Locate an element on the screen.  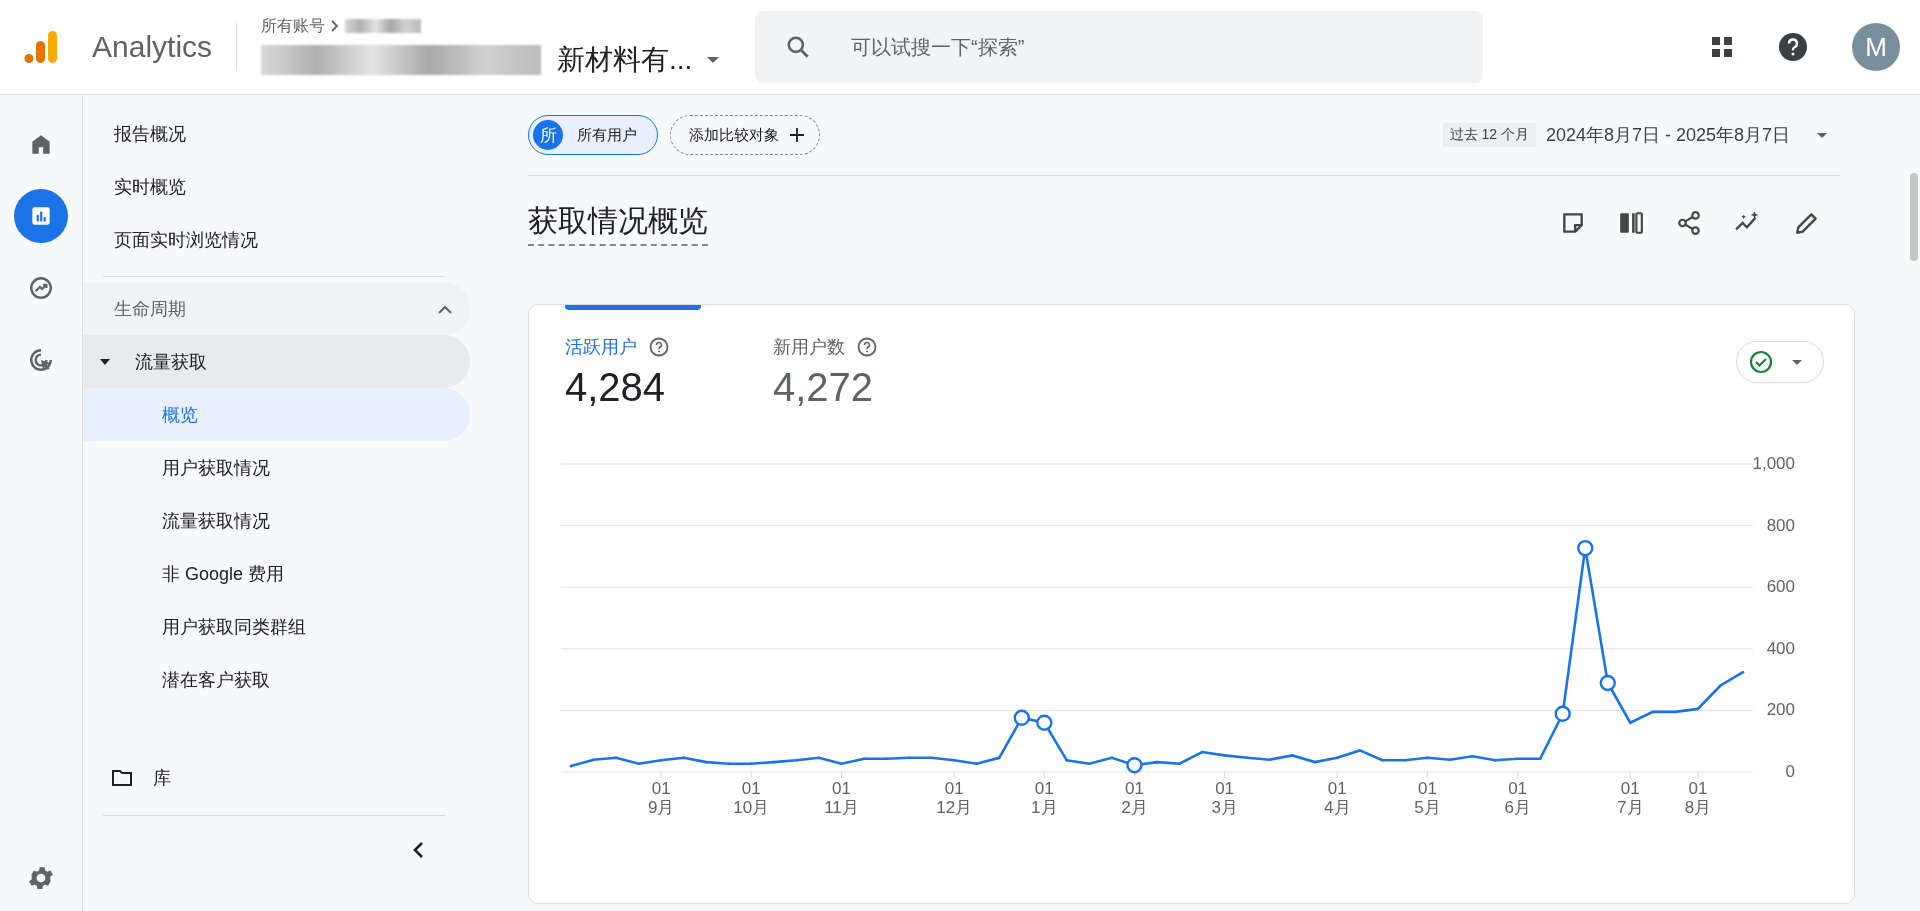
nav-item: 流量获取情况 is located at coordinates (268, 520).